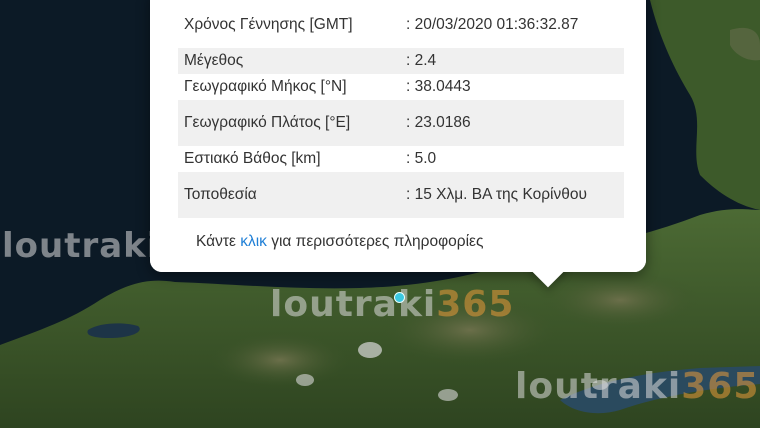  I want to click on label-latitude: Γεωγραφικό Μήκος [°N], so click(265, 86).